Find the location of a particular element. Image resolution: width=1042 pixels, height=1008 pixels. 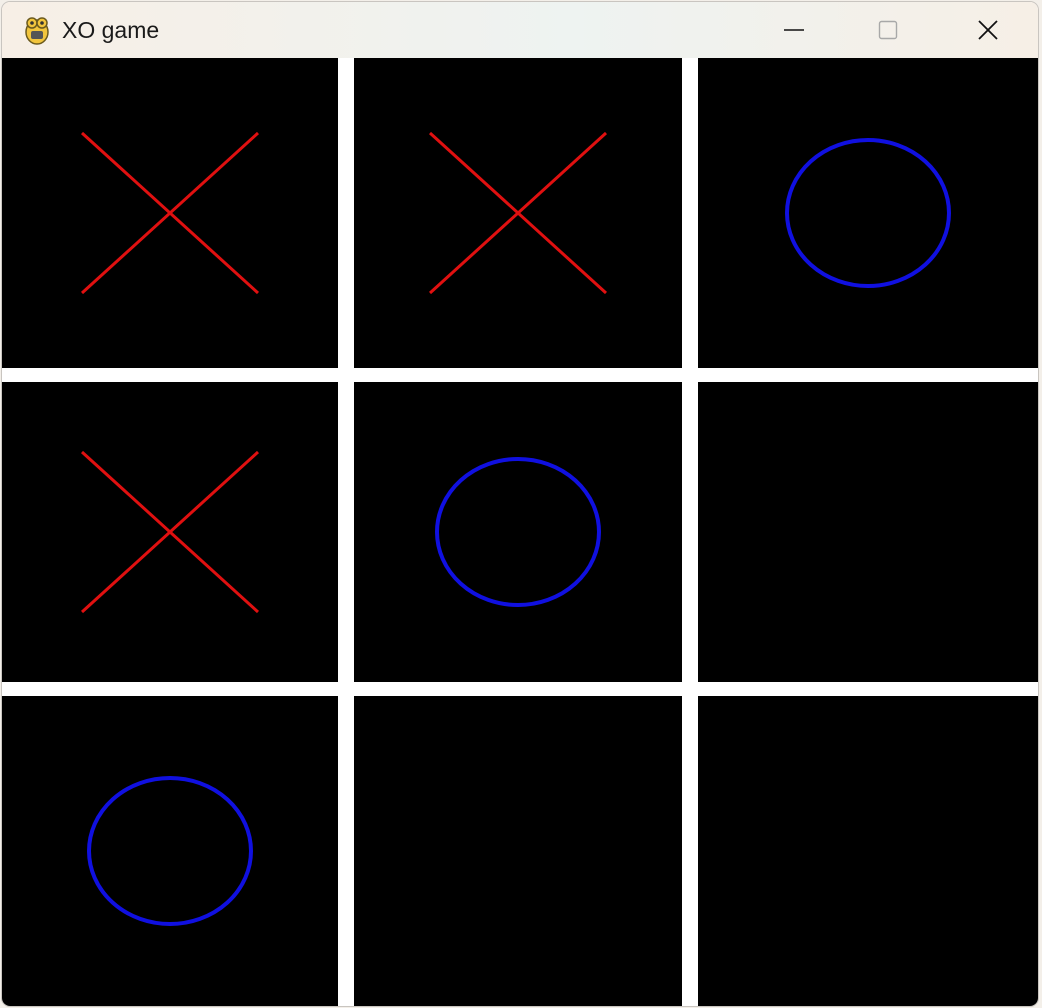

close-button is located at coordinates (988, 30).